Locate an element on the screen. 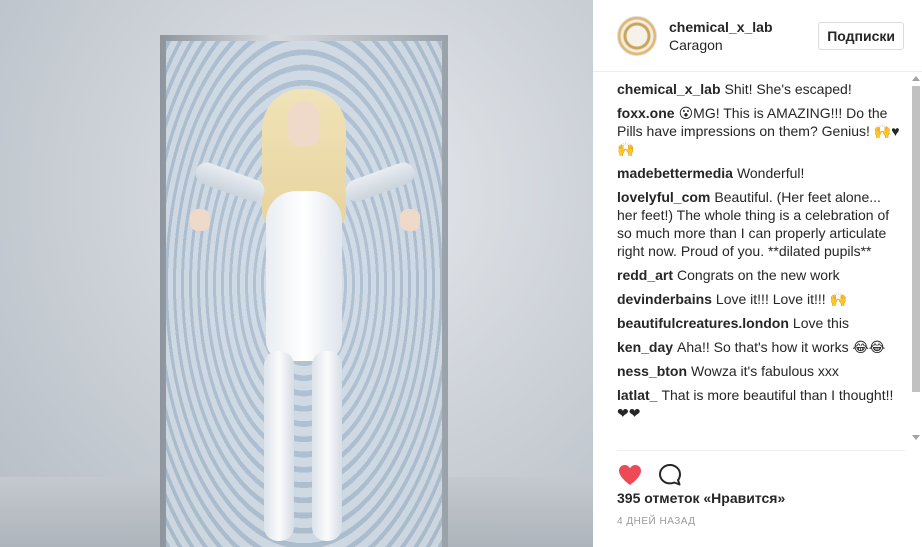  figure-face is located at coordinates (304, 124).